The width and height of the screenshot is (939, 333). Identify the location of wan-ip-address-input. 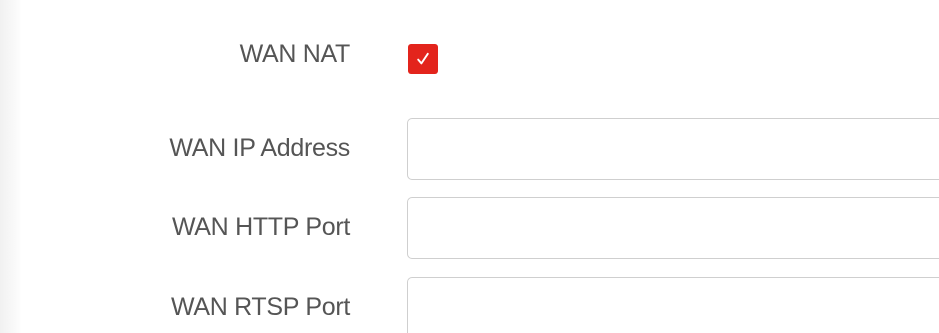
(673, 149).